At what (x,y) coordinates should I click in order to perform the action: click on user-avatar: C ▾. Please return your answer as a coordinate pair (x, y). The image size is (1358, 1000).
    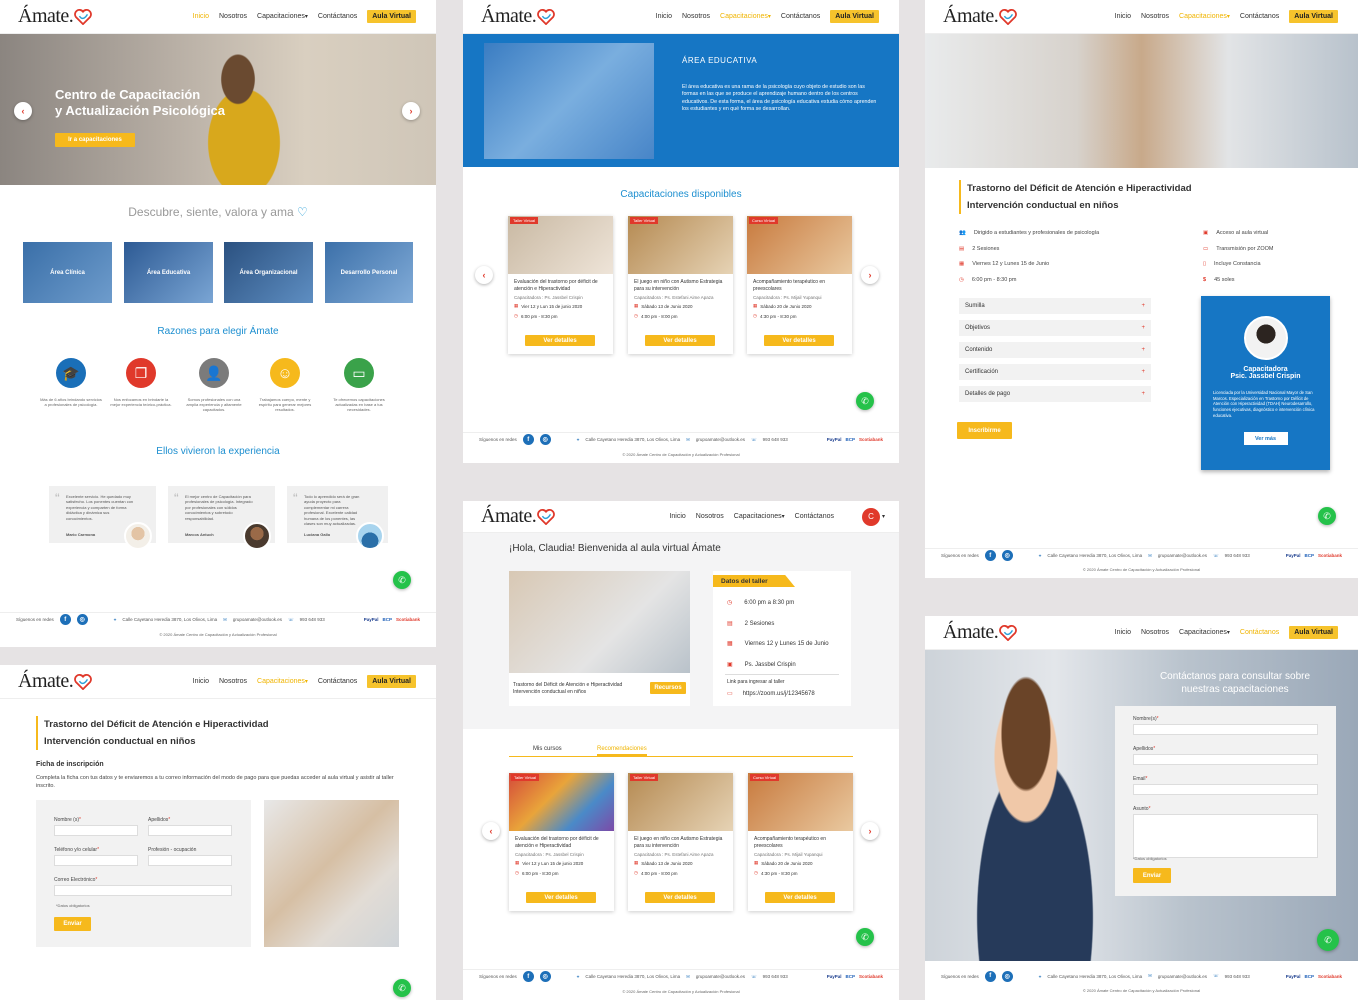
    Looking at the image, I should click on (873, 516).